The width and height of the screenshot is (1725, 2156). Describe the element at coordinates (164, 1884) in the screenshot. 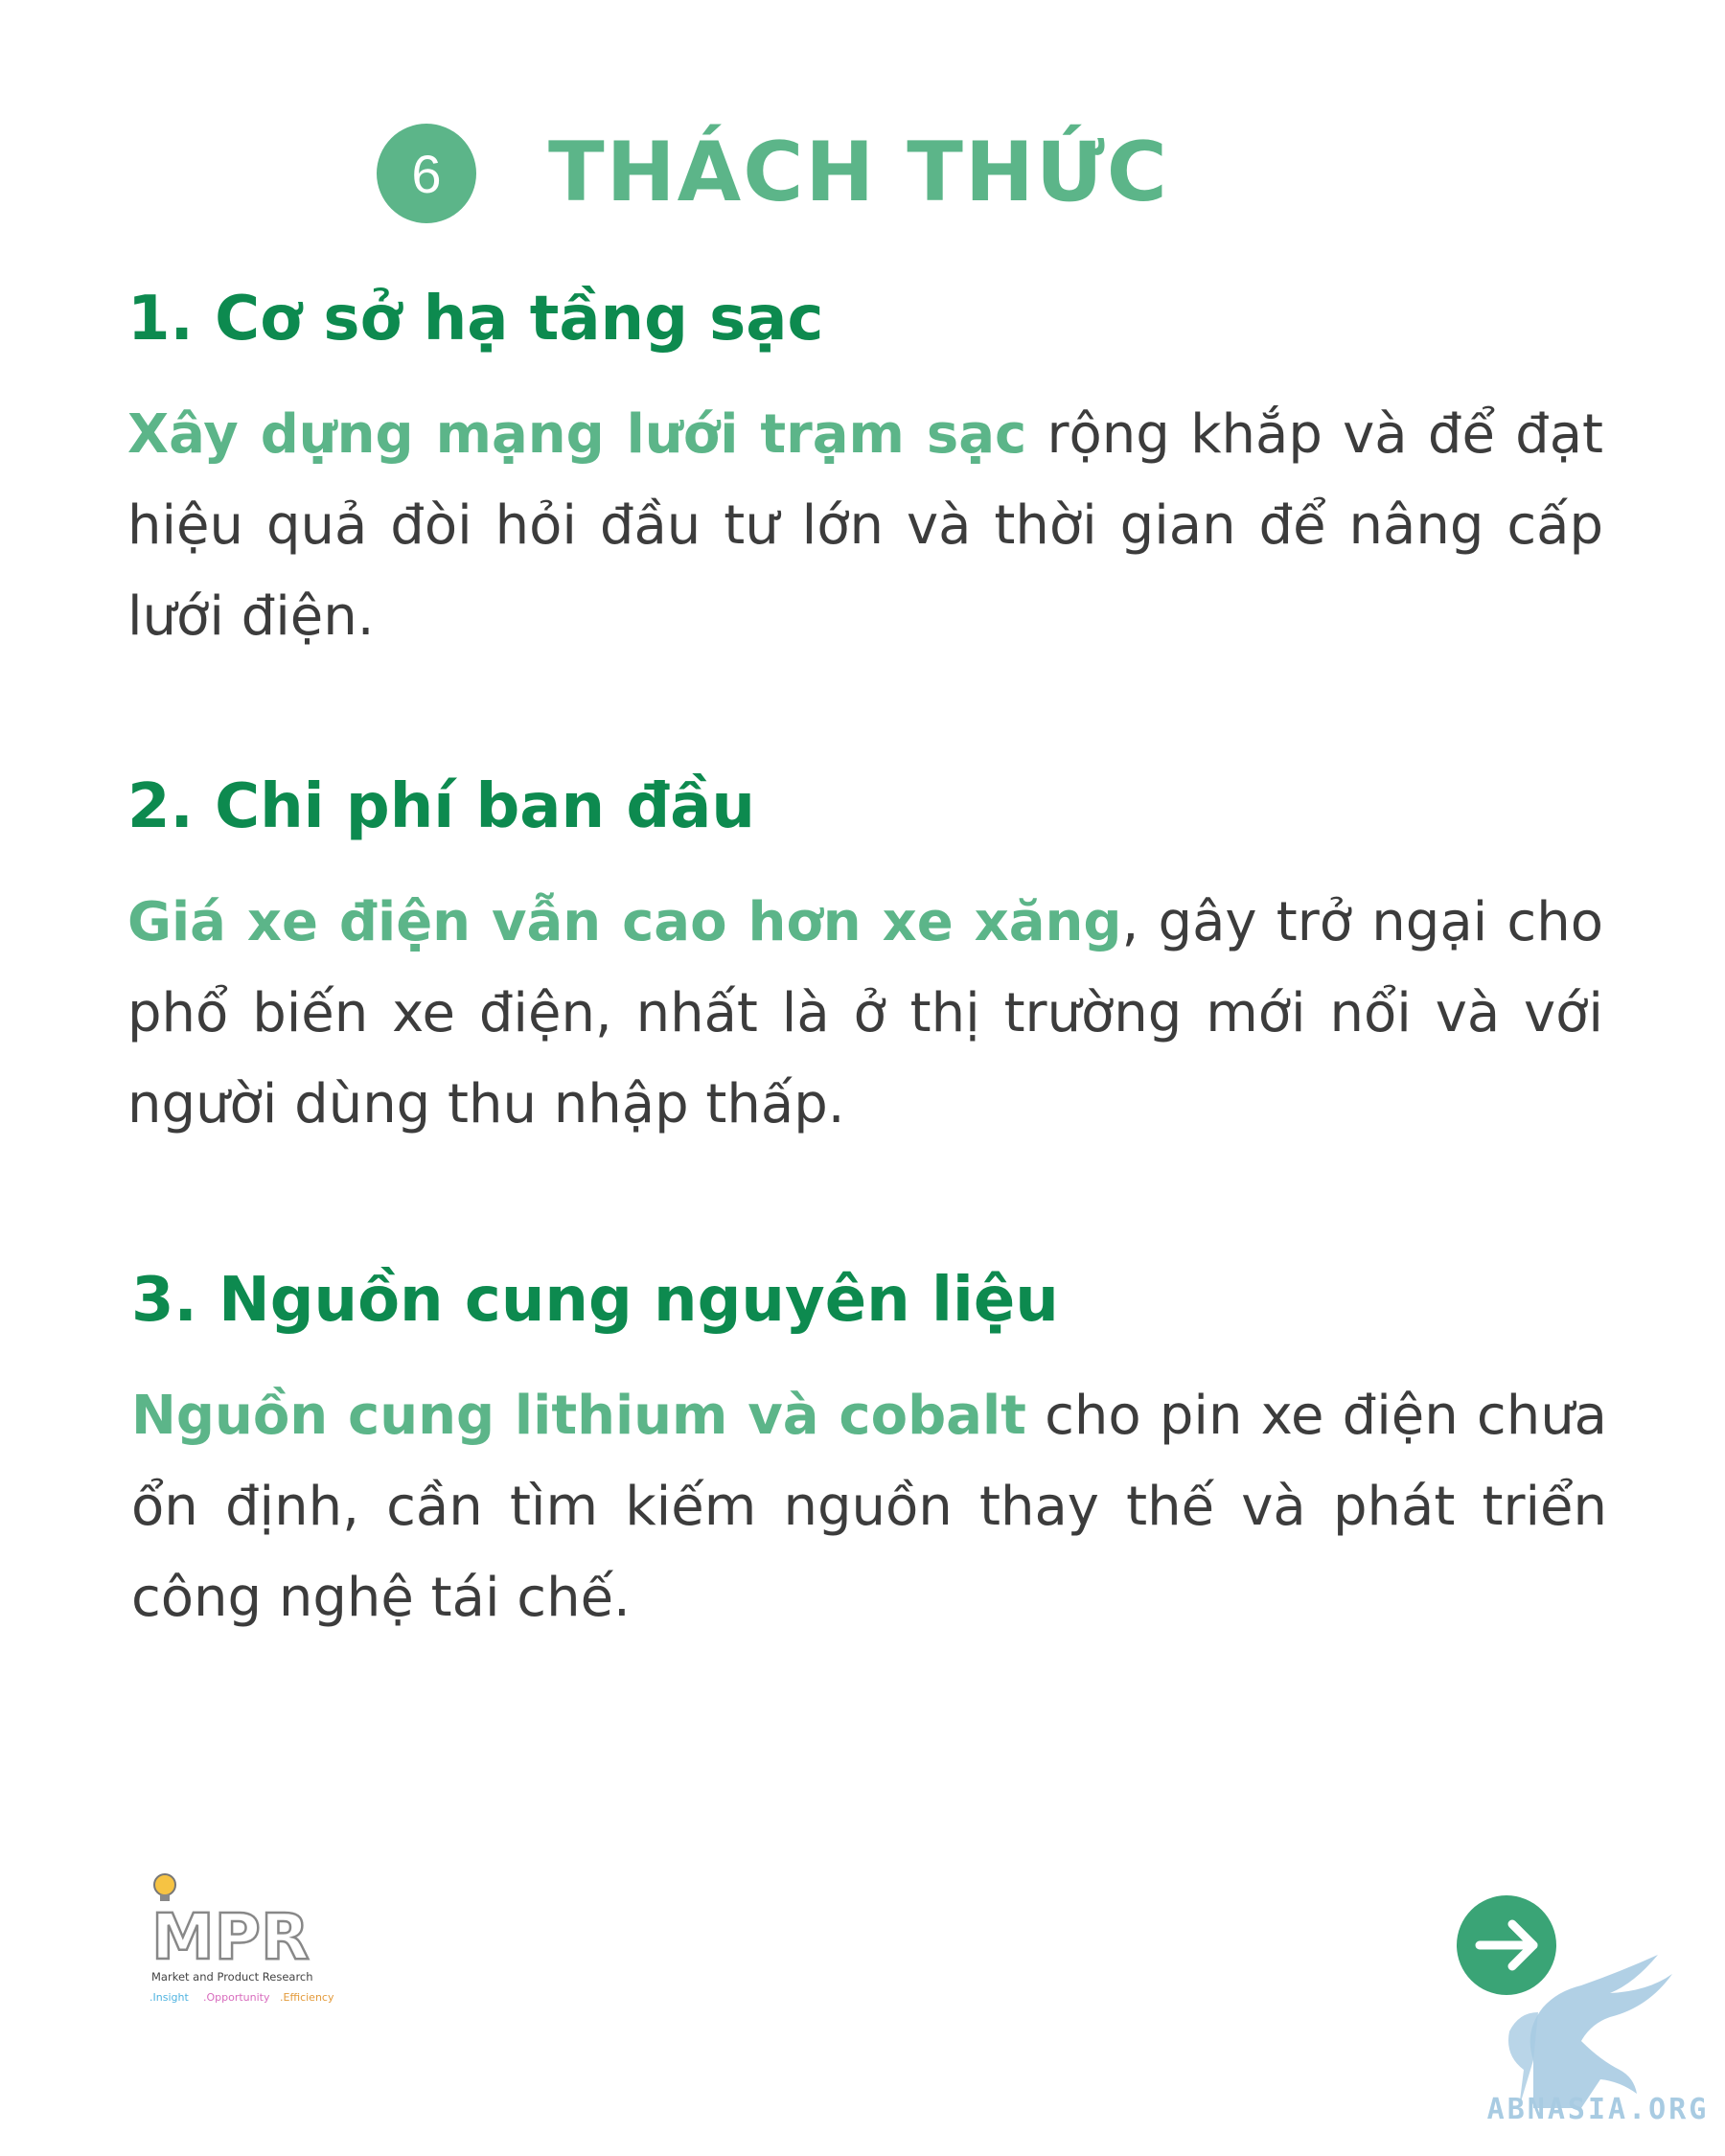

I see `lightbulb-icon` at that location.